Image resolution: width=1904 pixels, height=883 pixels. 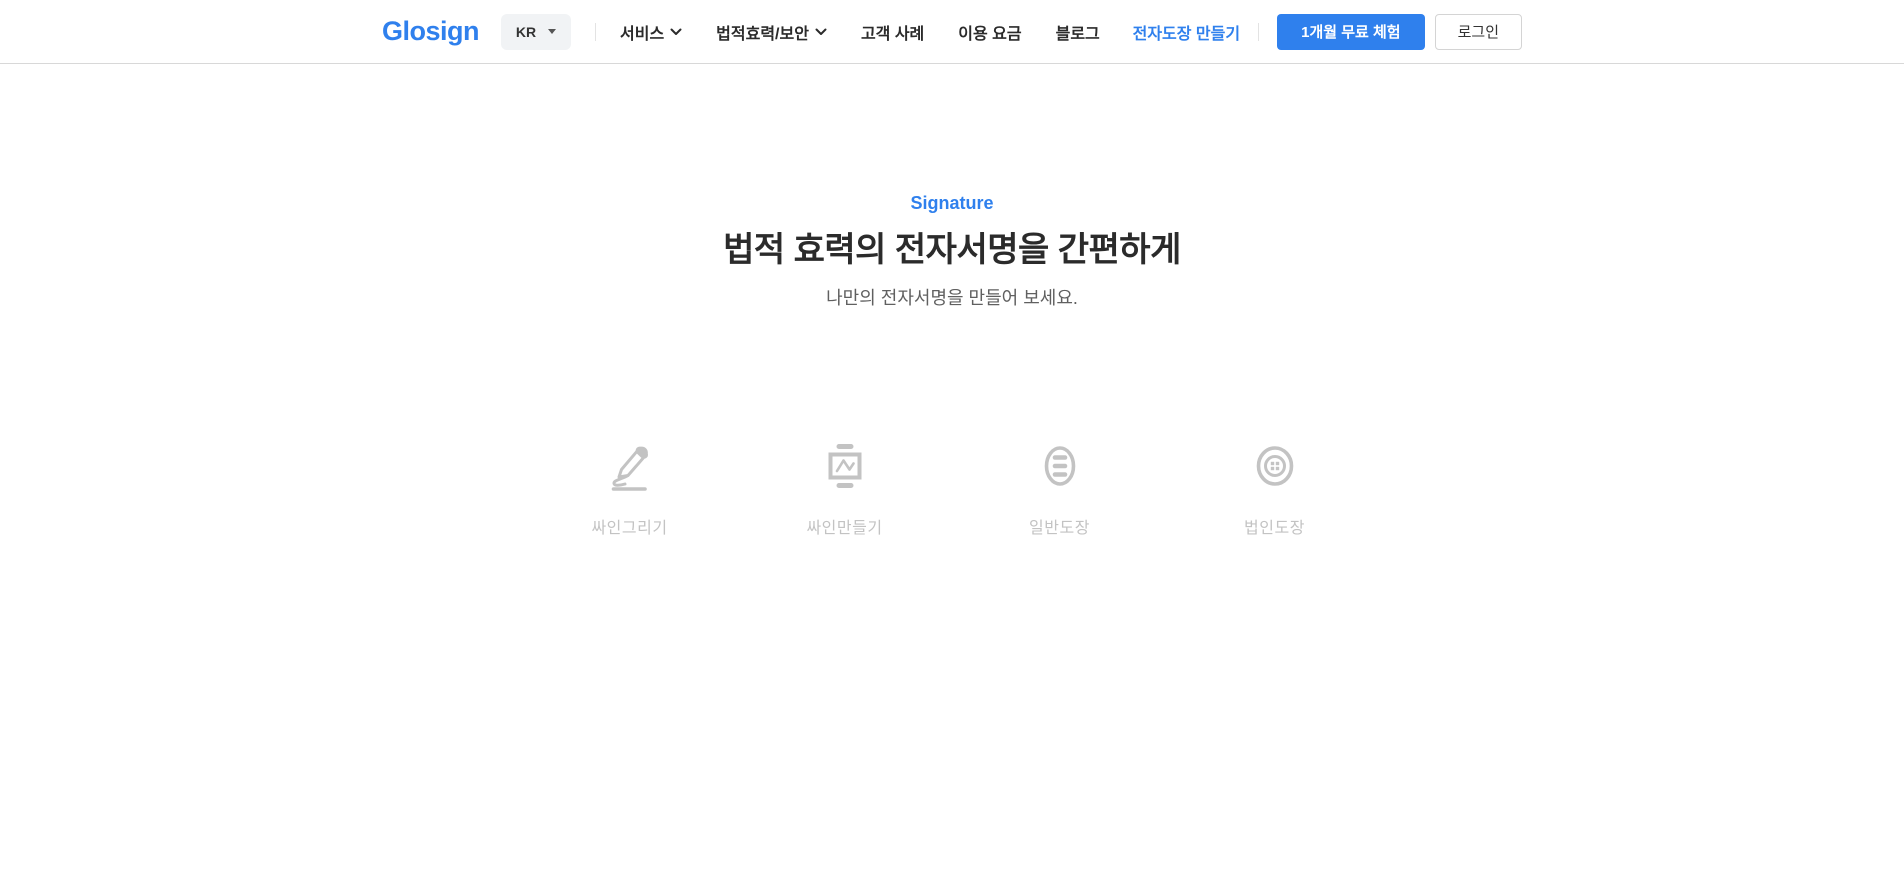 I want to click on free-trial-button: 1개월 무료 체험, so click(x=1351, y=31).